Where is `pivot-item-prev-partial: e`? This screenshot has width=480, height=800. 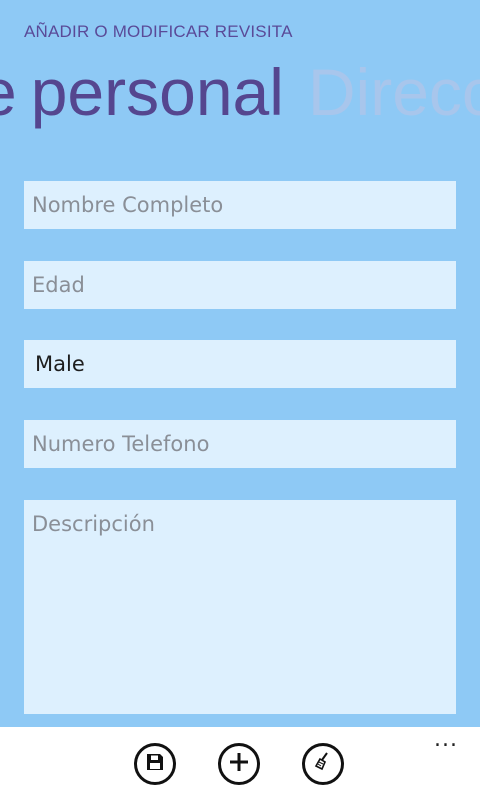
pivot-item-prev-partial: e is located at coordinates (8, 92).